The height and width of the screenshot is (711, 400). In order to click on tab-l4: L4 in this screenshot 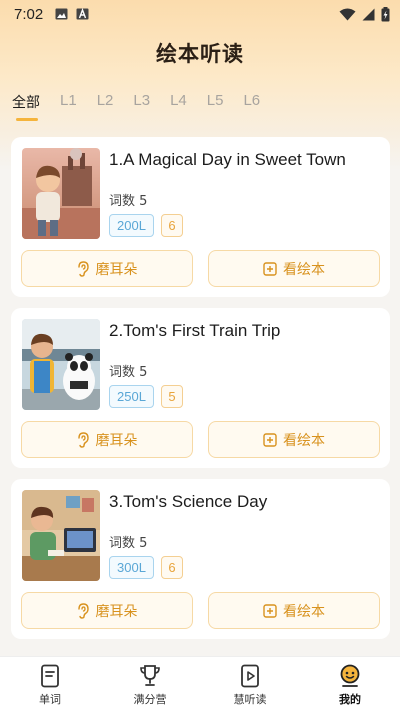, I will do `click(178, 107)`.